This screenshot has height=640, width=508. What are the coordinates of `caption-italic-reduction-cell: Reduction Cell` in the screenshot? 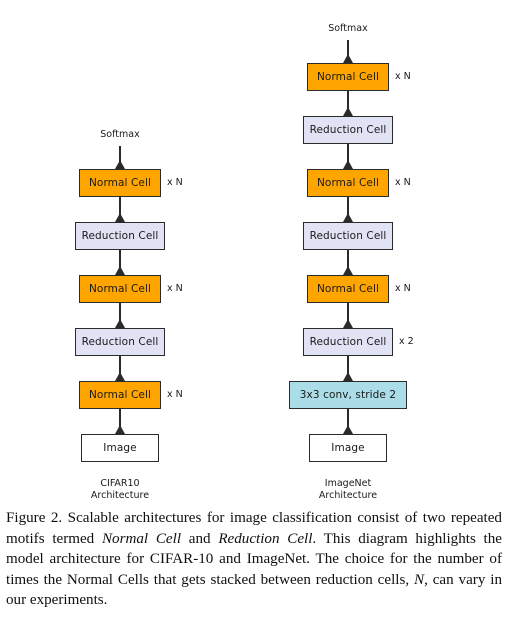 It's located at (265, 538).